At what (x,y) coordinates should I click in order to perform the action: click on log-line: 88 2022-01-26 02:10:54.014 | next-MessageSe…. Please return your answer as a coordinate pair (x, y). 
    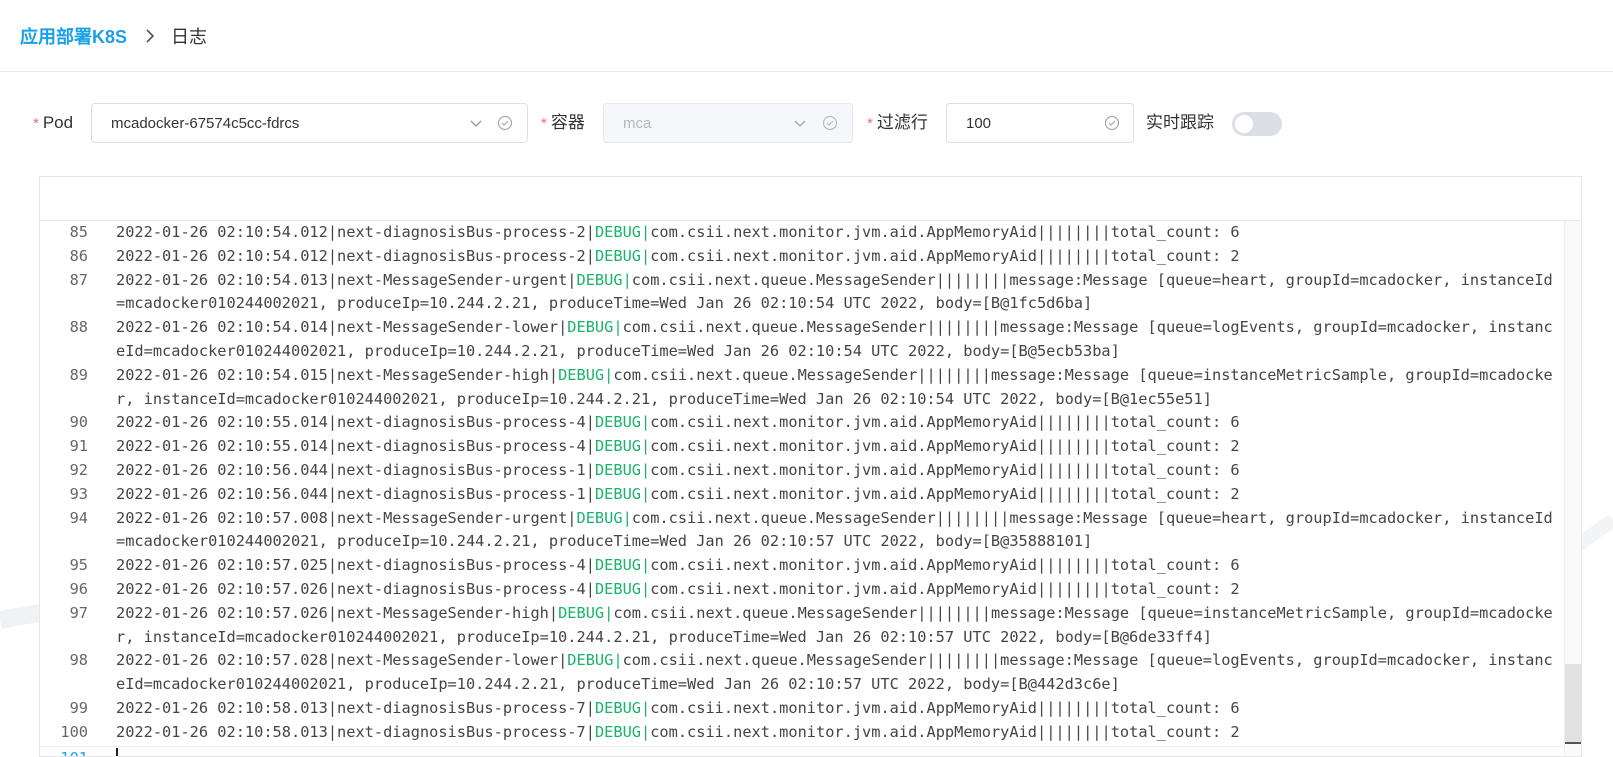
    Looking at the image, I should click on (802, 340).